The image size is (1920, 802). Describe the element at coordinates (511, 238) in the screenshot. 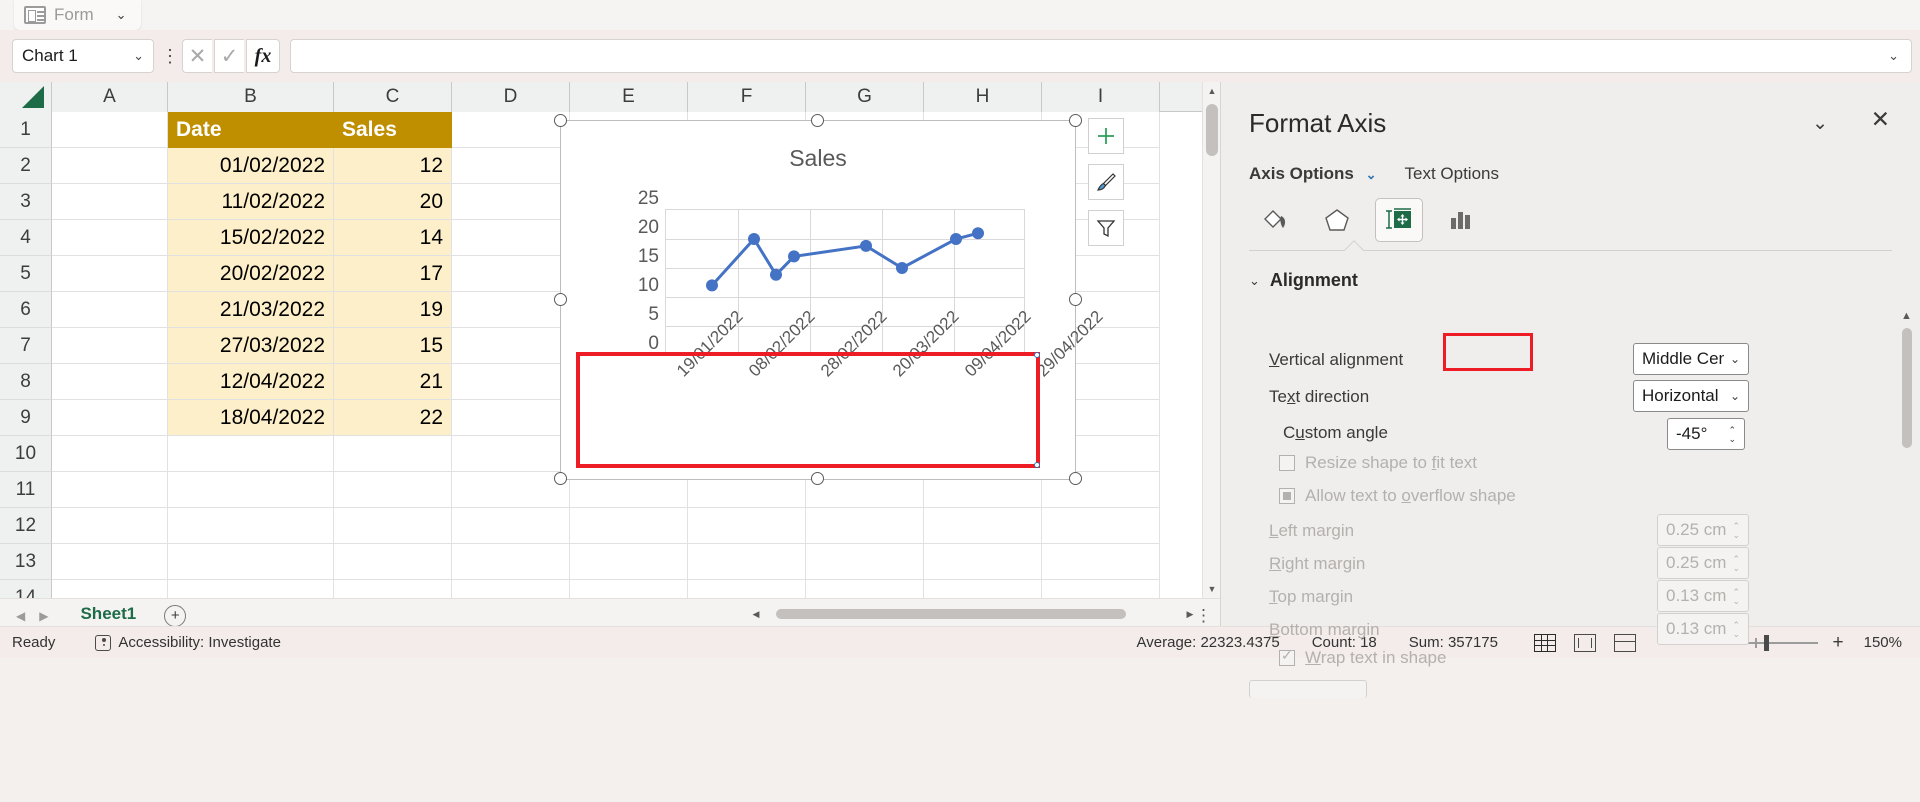

I see `cell-D4` at that location.